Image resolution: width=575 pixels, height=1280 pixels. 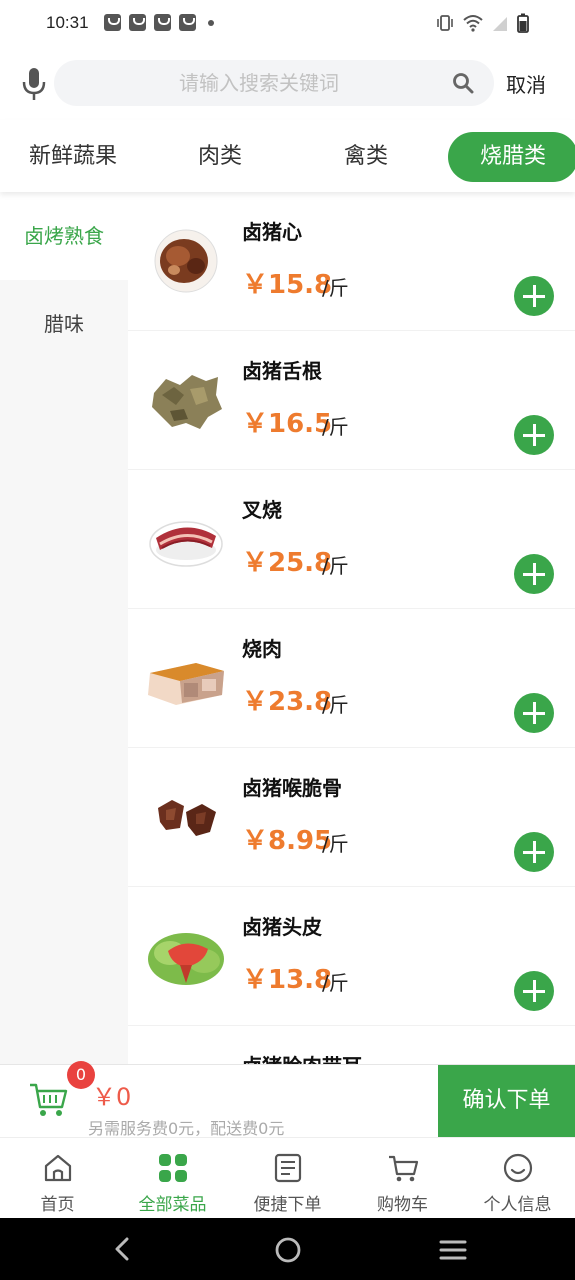 I want to click on nav-label: 全部菜品, so click(x=172, y=1205).